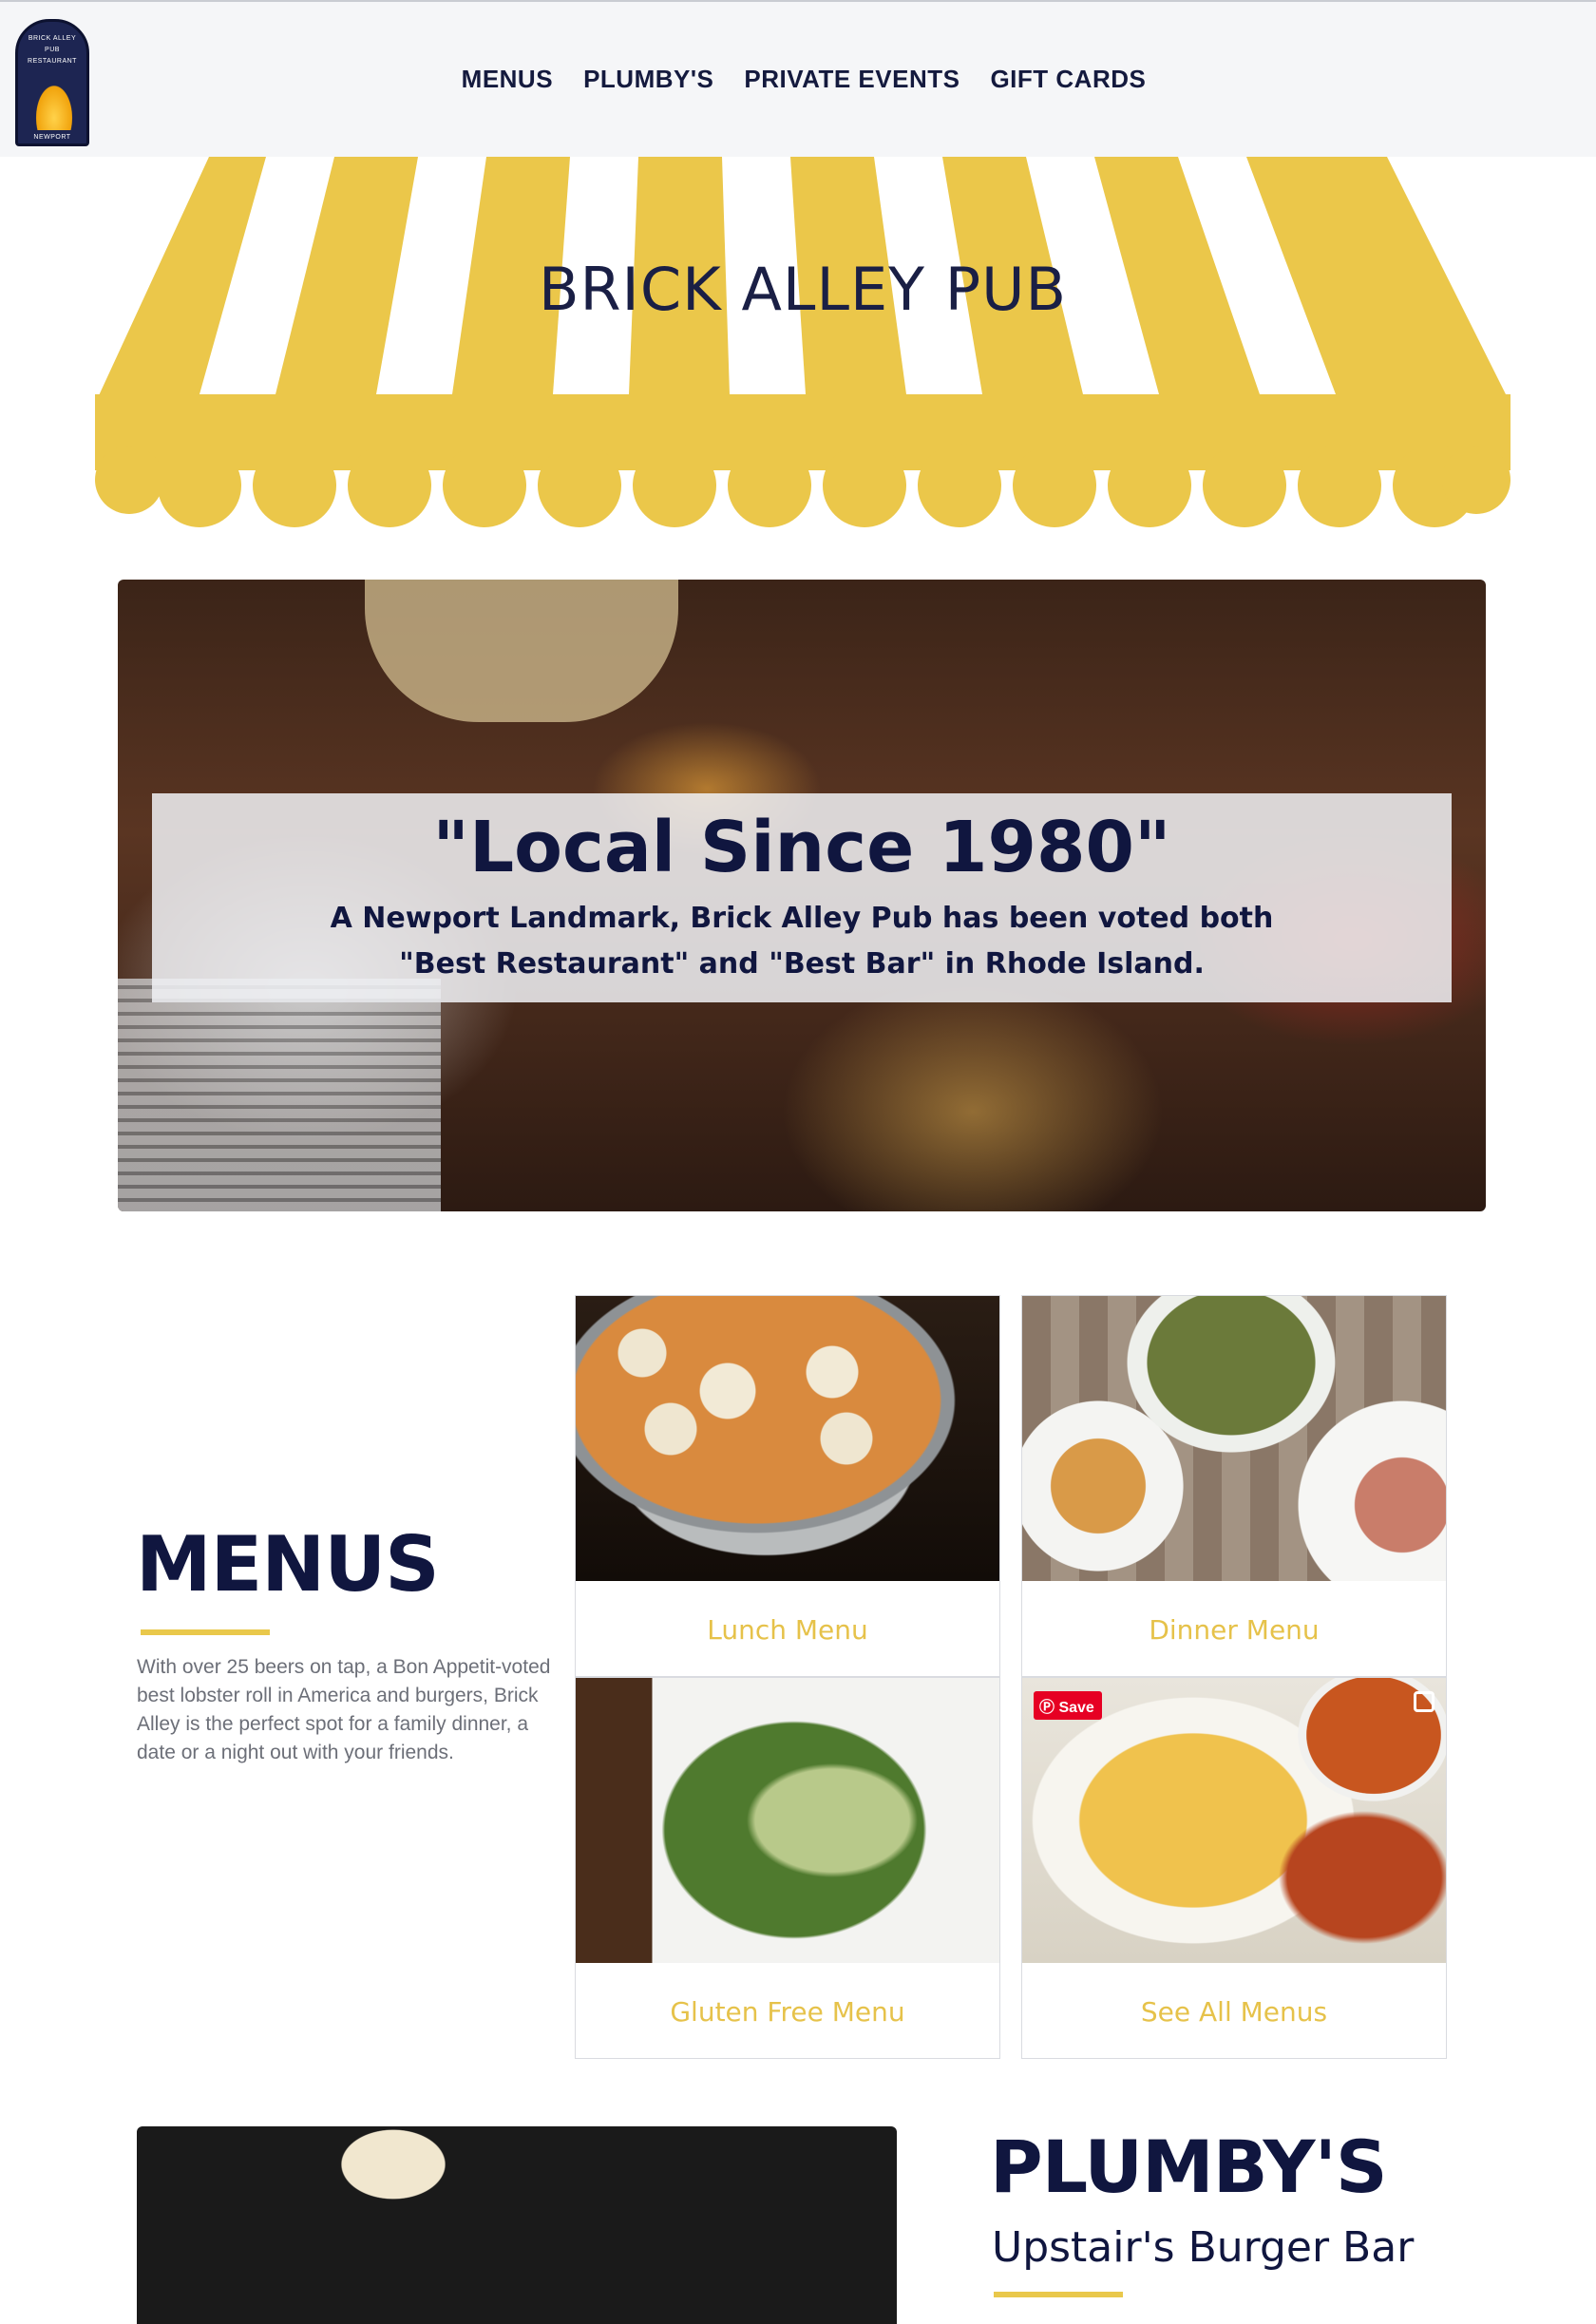 The image size is (1596, 2324). I want to click on logo-line-3: RESTAURANT, so click(52, 61).